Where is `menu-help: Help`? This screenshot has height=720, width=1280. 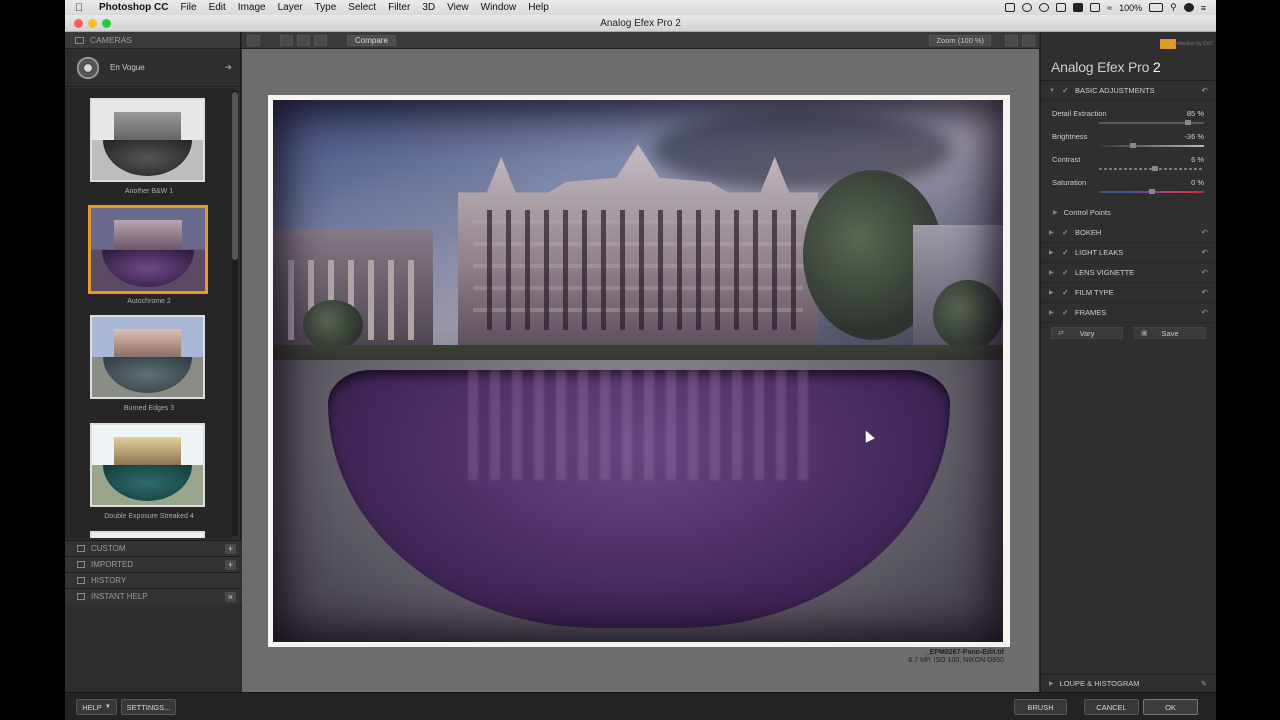
menu-help: Help is located at coordinates (538, 7).